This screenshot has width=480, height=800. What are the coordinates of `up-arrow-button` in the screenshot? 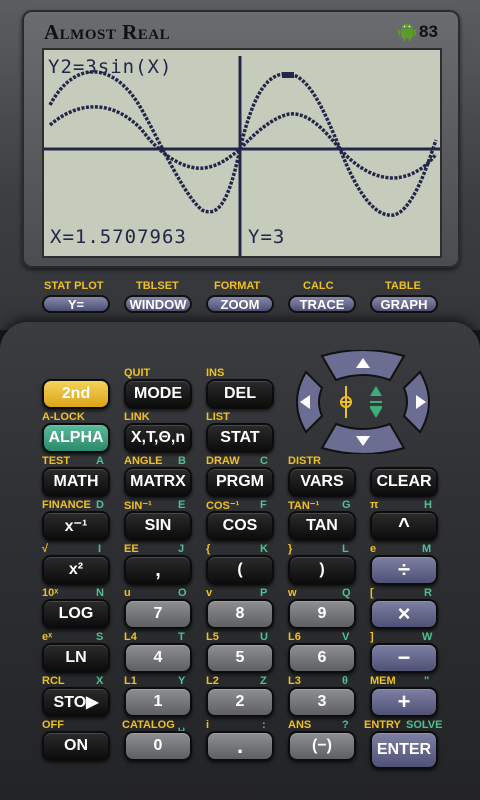 It's located at (363, 365).